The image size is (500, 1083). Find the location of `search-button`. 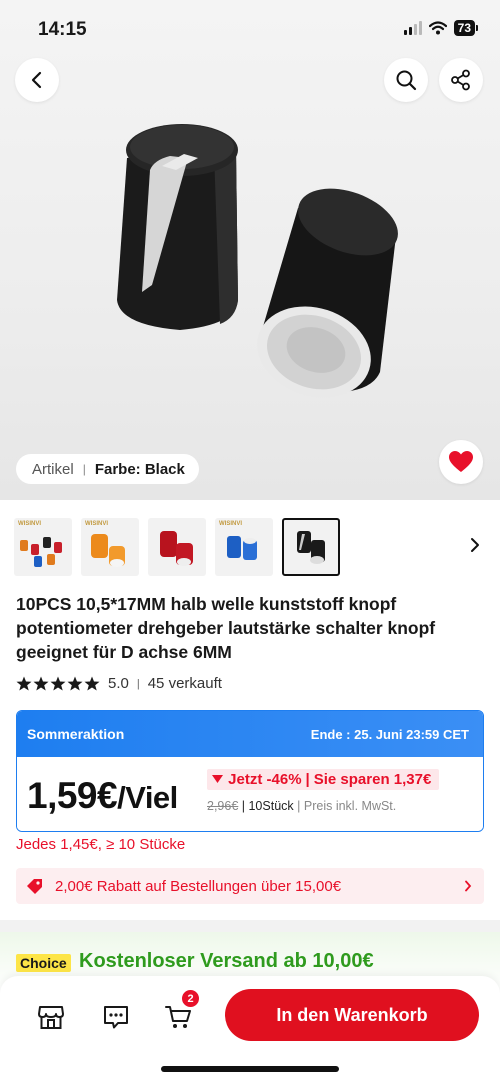

search-button is located at coordinates (406, 80).